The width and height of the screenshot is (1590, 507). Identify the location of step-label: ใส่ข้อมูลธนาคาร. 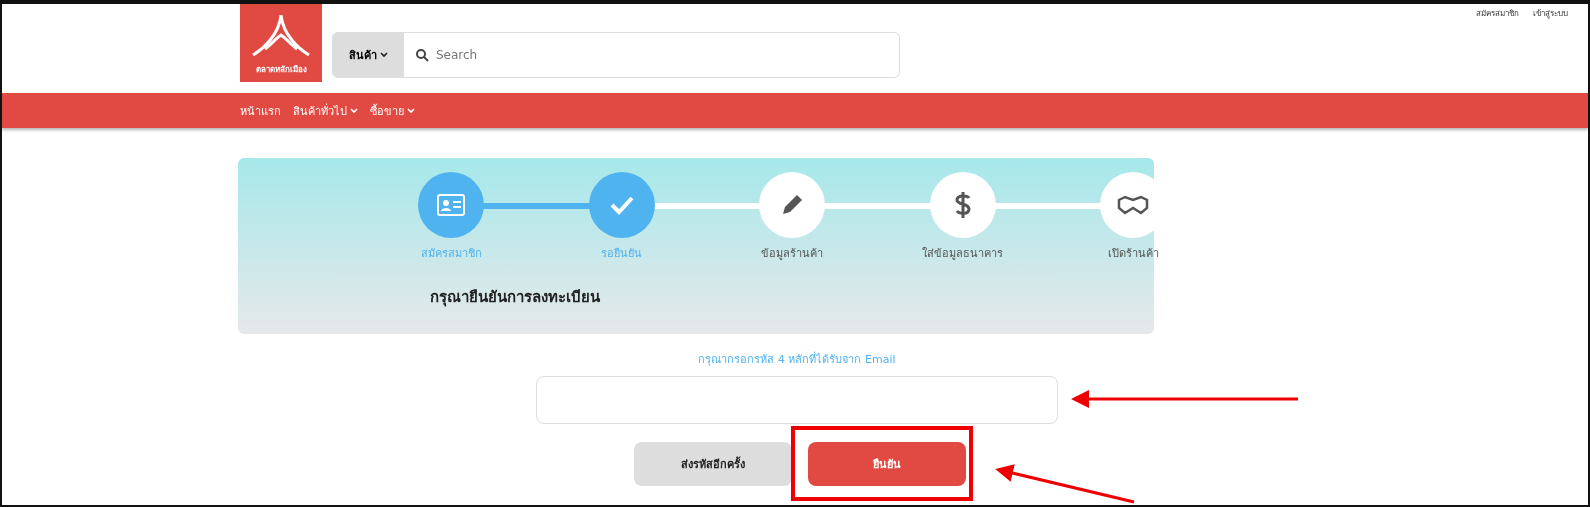
(962, 254).